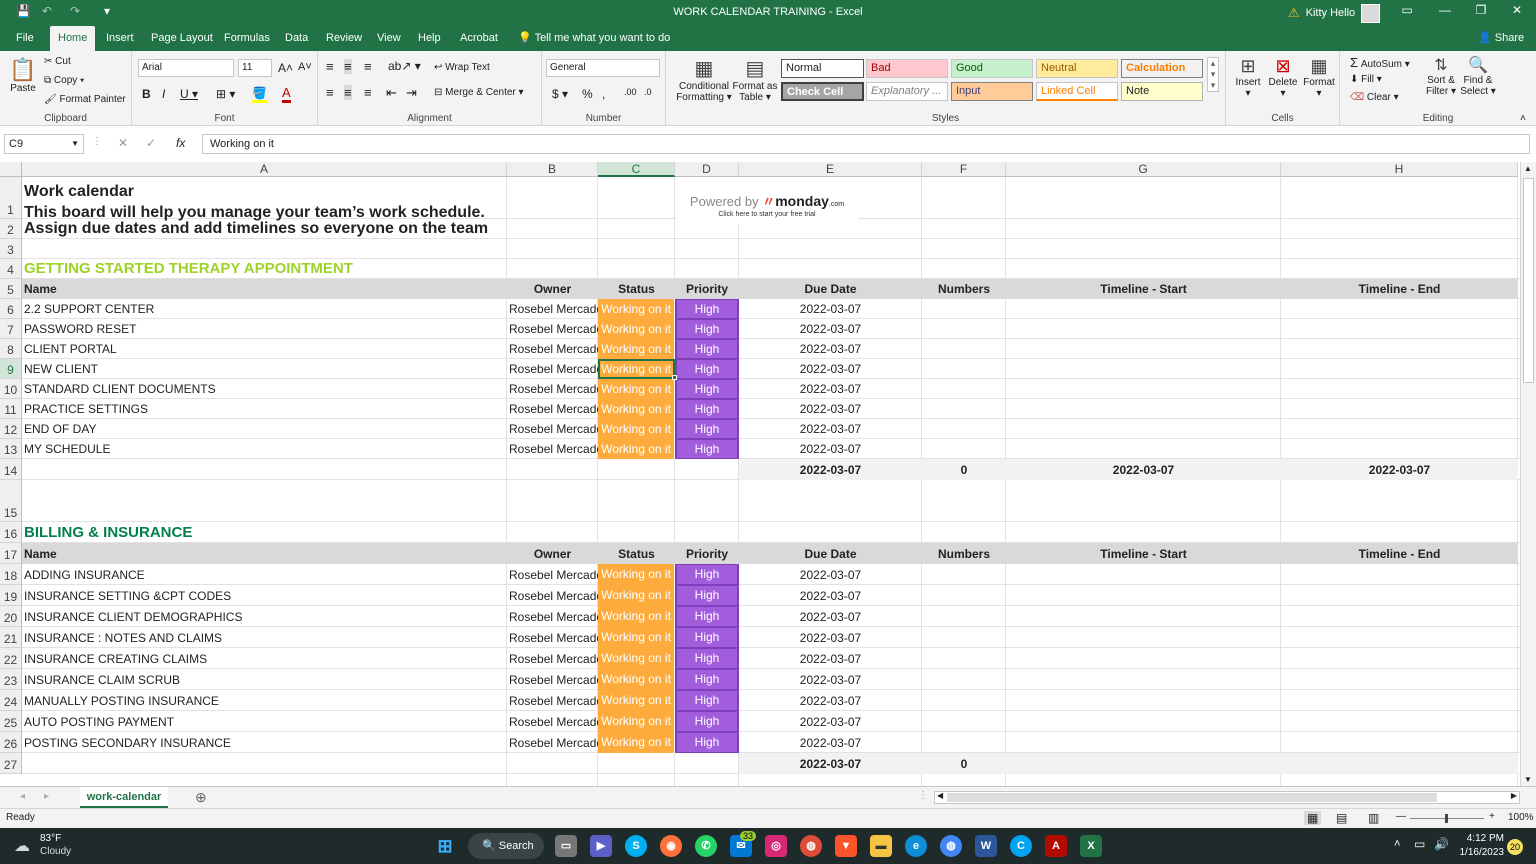 The height and width of the screenshot is (864, 1536). I want to click on row-header-12: 12, so click(11, 429).